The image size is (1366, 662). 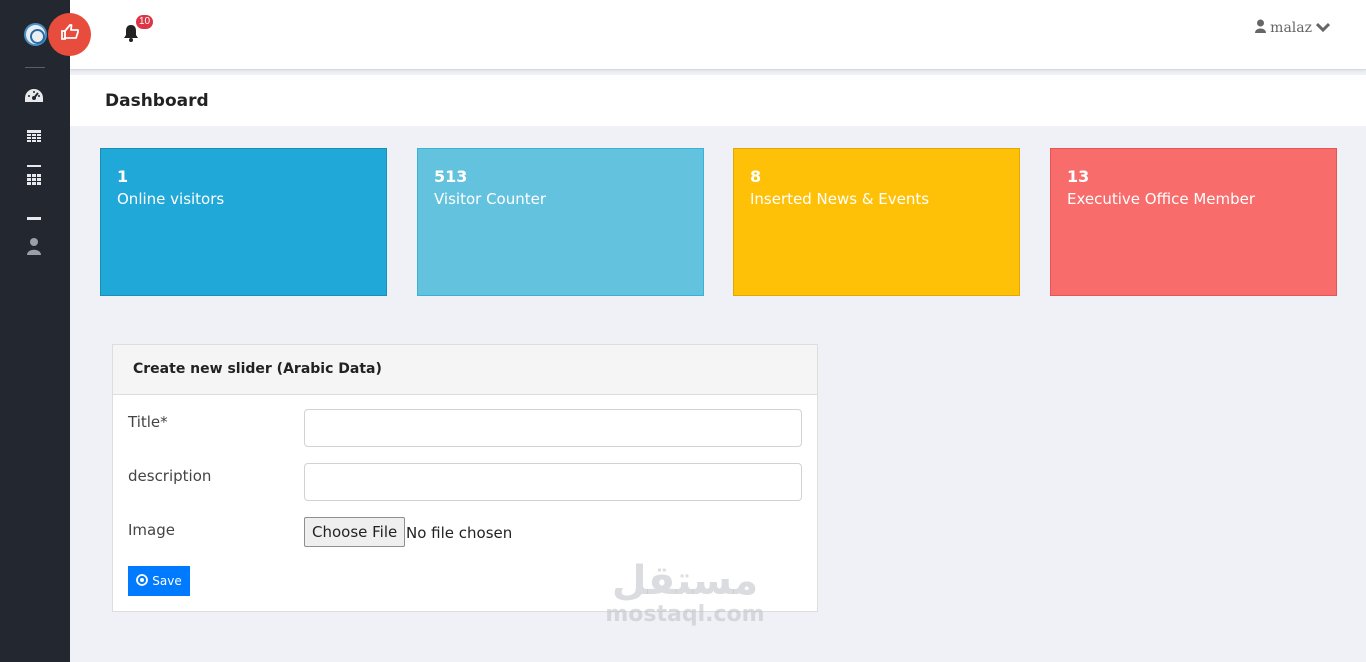 What do you see at coordinates (1078, 176) in the screenshot?
I see `stat-value: 13` at bounding box center [1078, 176].